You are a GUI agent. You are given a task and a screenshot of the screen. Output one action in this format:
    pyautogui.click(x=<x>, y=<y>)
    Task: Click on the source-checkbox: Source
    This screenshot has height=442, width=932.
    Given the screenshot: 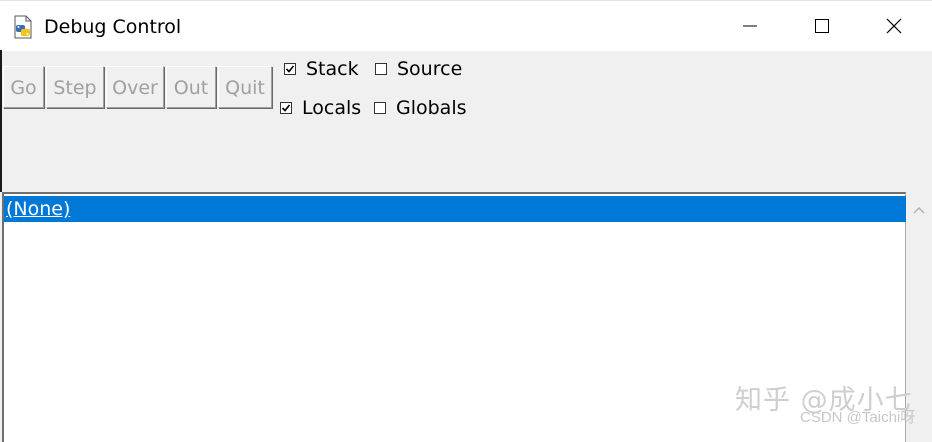 What is the action you would take?
    pyautogui.click(x=418, y=69)
    